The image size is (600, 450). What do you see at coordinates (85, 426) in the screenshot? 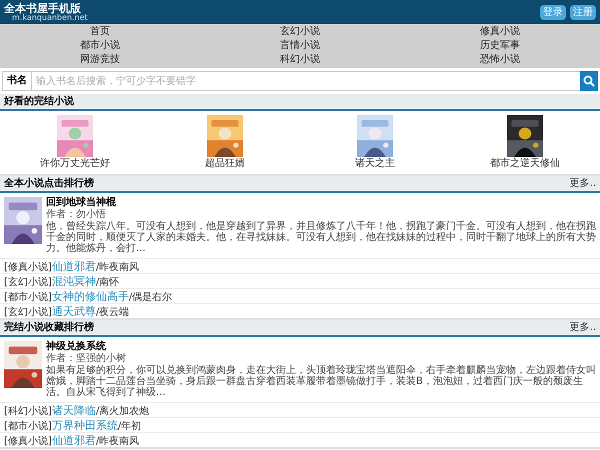
I see `book-link: 万界种田系统` at bounding box center [85, 426].